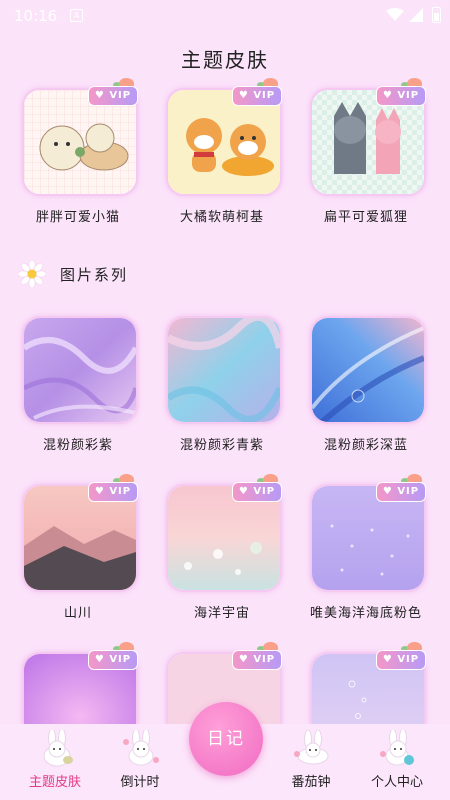  Describe the element at coordinates (78, 215) in the screenshot. I see `theme-label: 胖胖可爱小猫` at that location.